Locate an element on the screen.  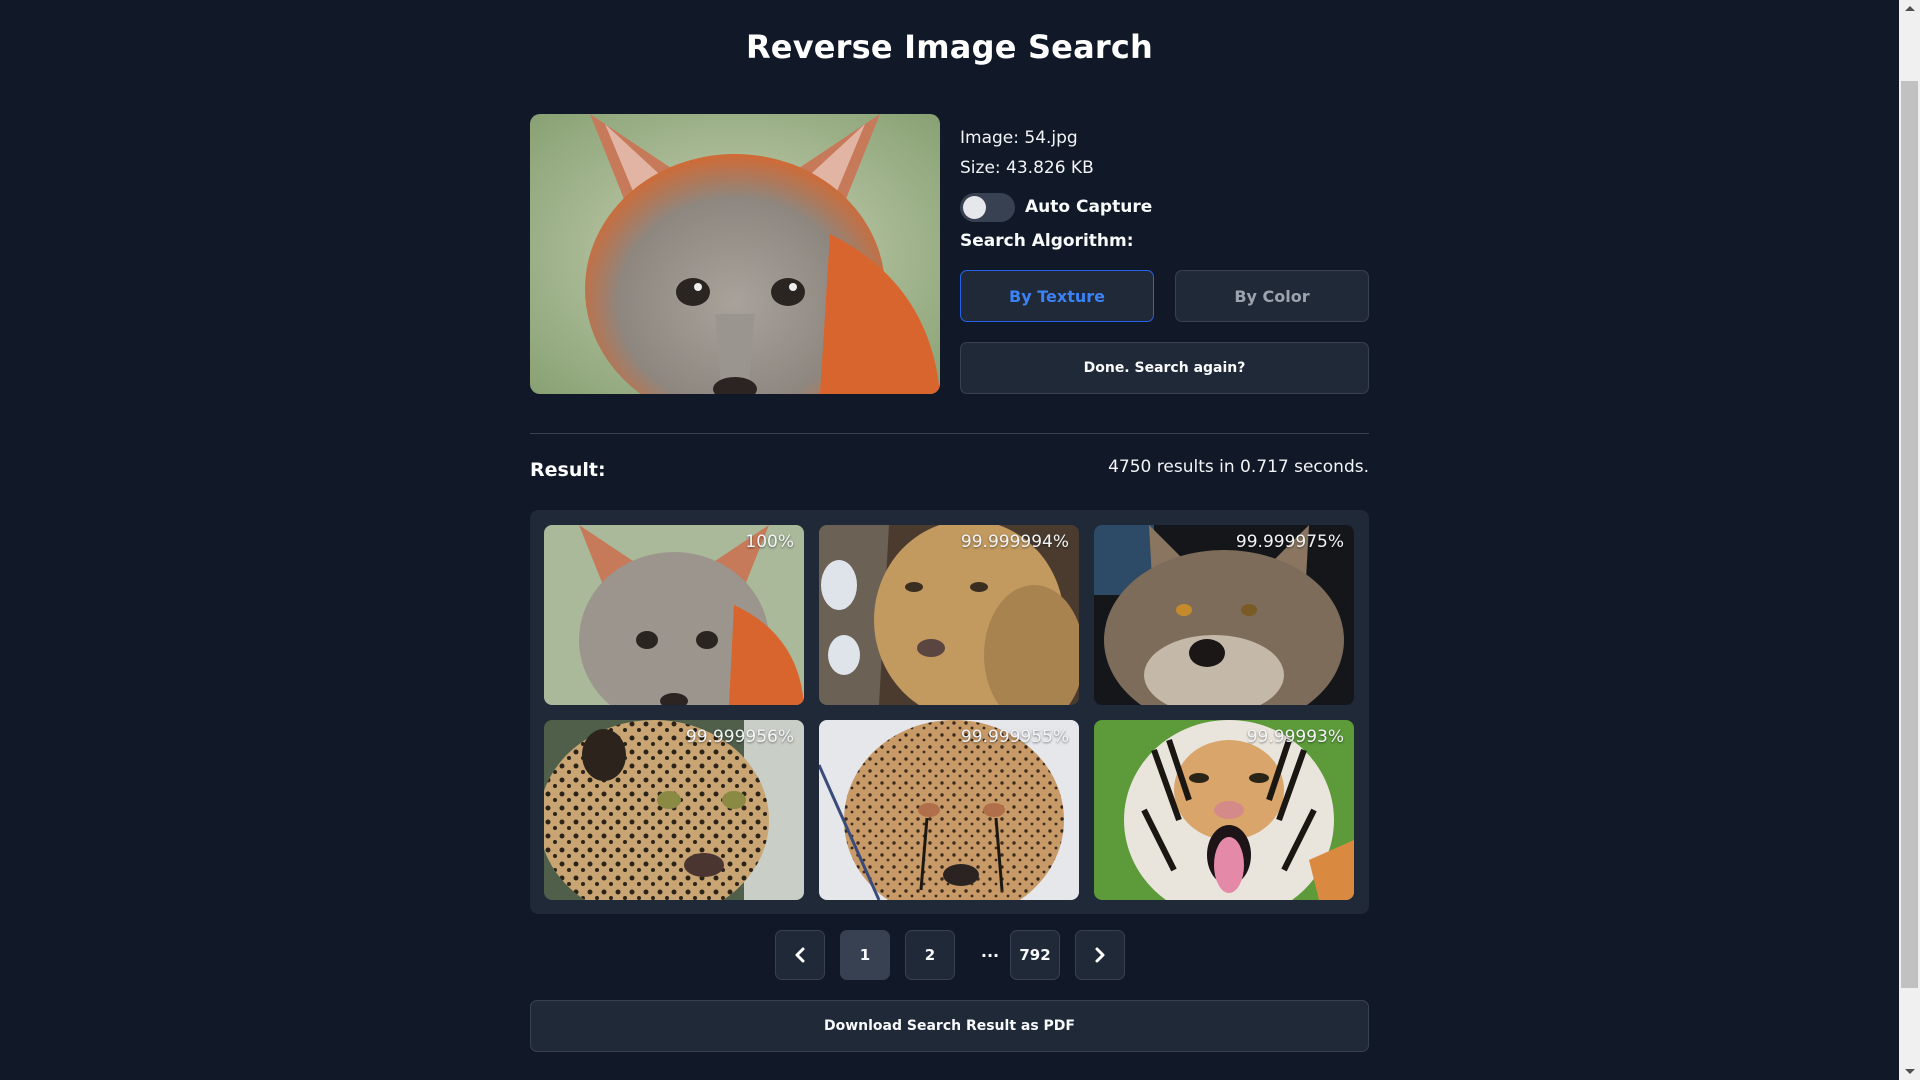
similarity-score: 99.99993% is located at coordinates (1295, 737).